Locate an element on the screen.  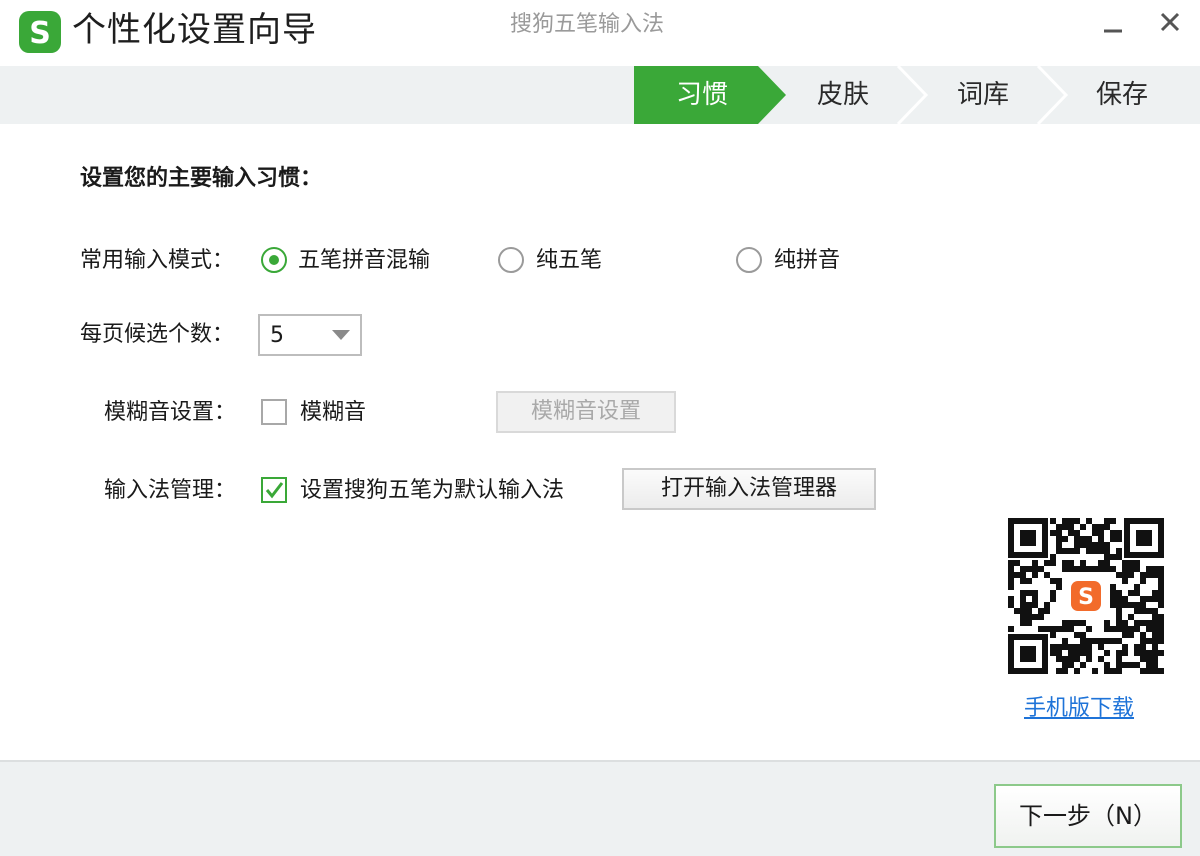
step-skin: 皮肤 is located at coordinates (843, 95).